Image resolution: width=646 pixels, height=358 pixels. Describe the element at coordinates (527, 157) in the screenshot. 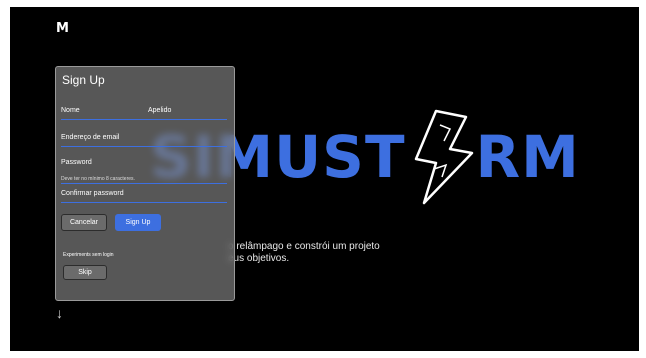

I see `hero-text-right: RM` at that location.